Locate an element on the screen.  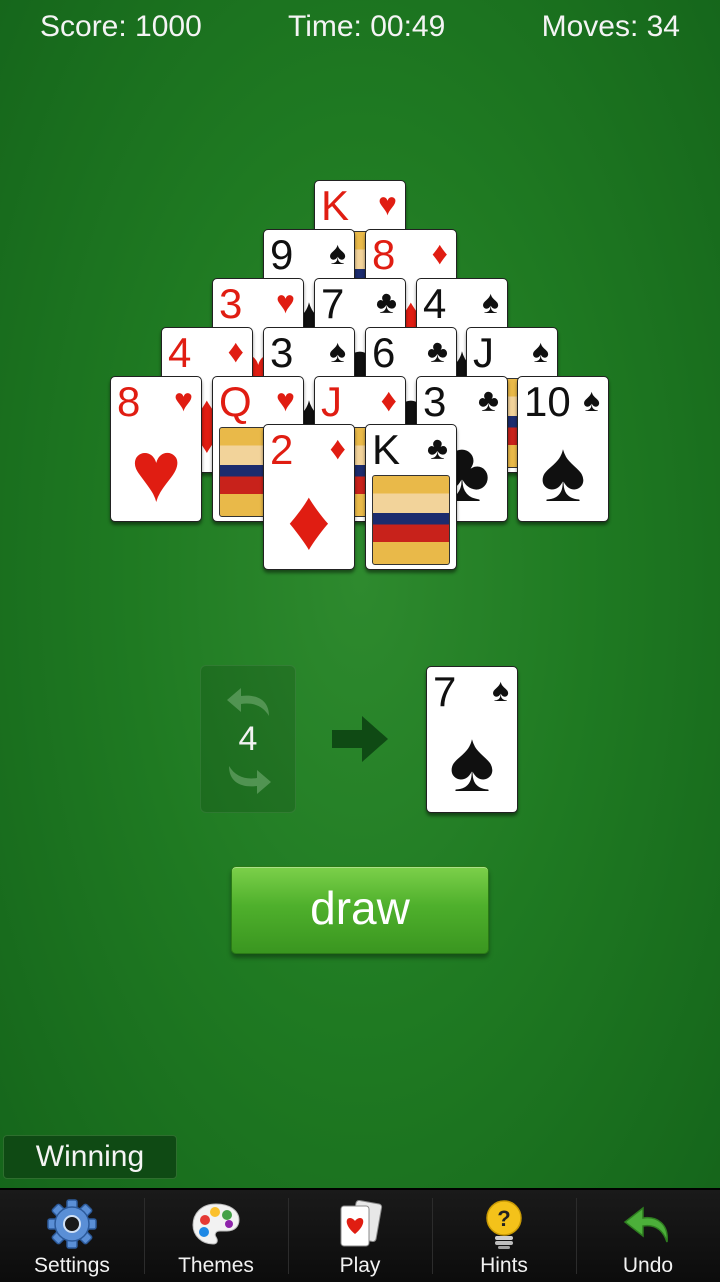
themes-label: Themes is located at coordinates (216, 1265).